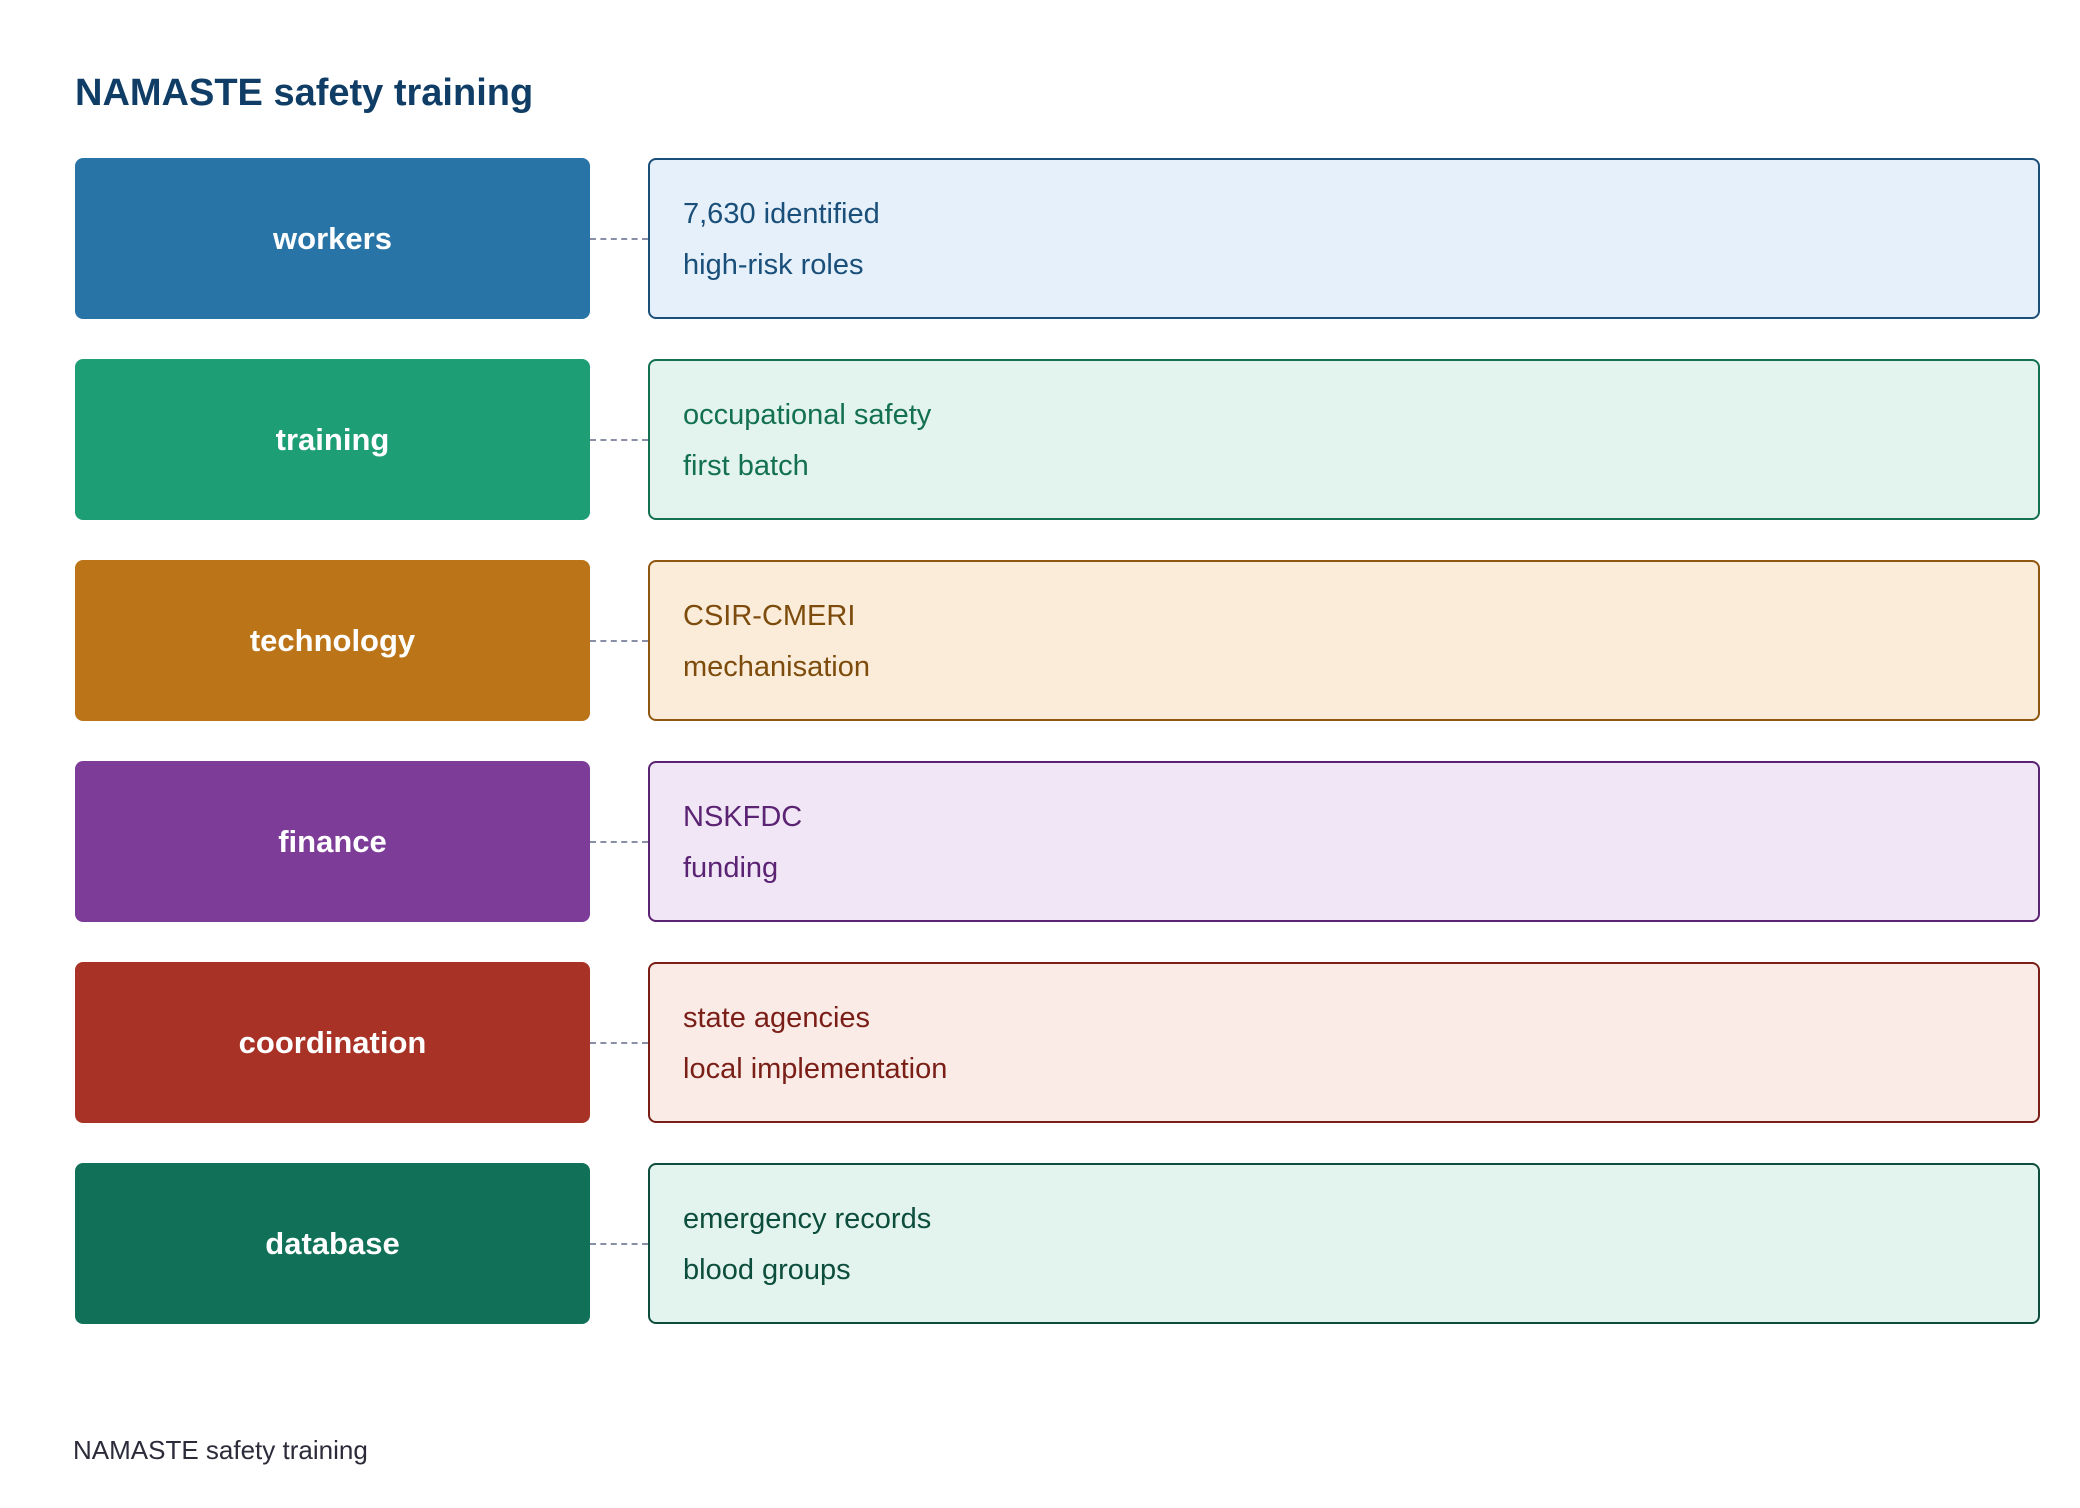 The image size is (2080, 1508). What do you see at coordinates (1344, 1042) in the screenshot?
I see `detail-box-coordination: state agencies local implementation` at bounding box center [1344, 1042].